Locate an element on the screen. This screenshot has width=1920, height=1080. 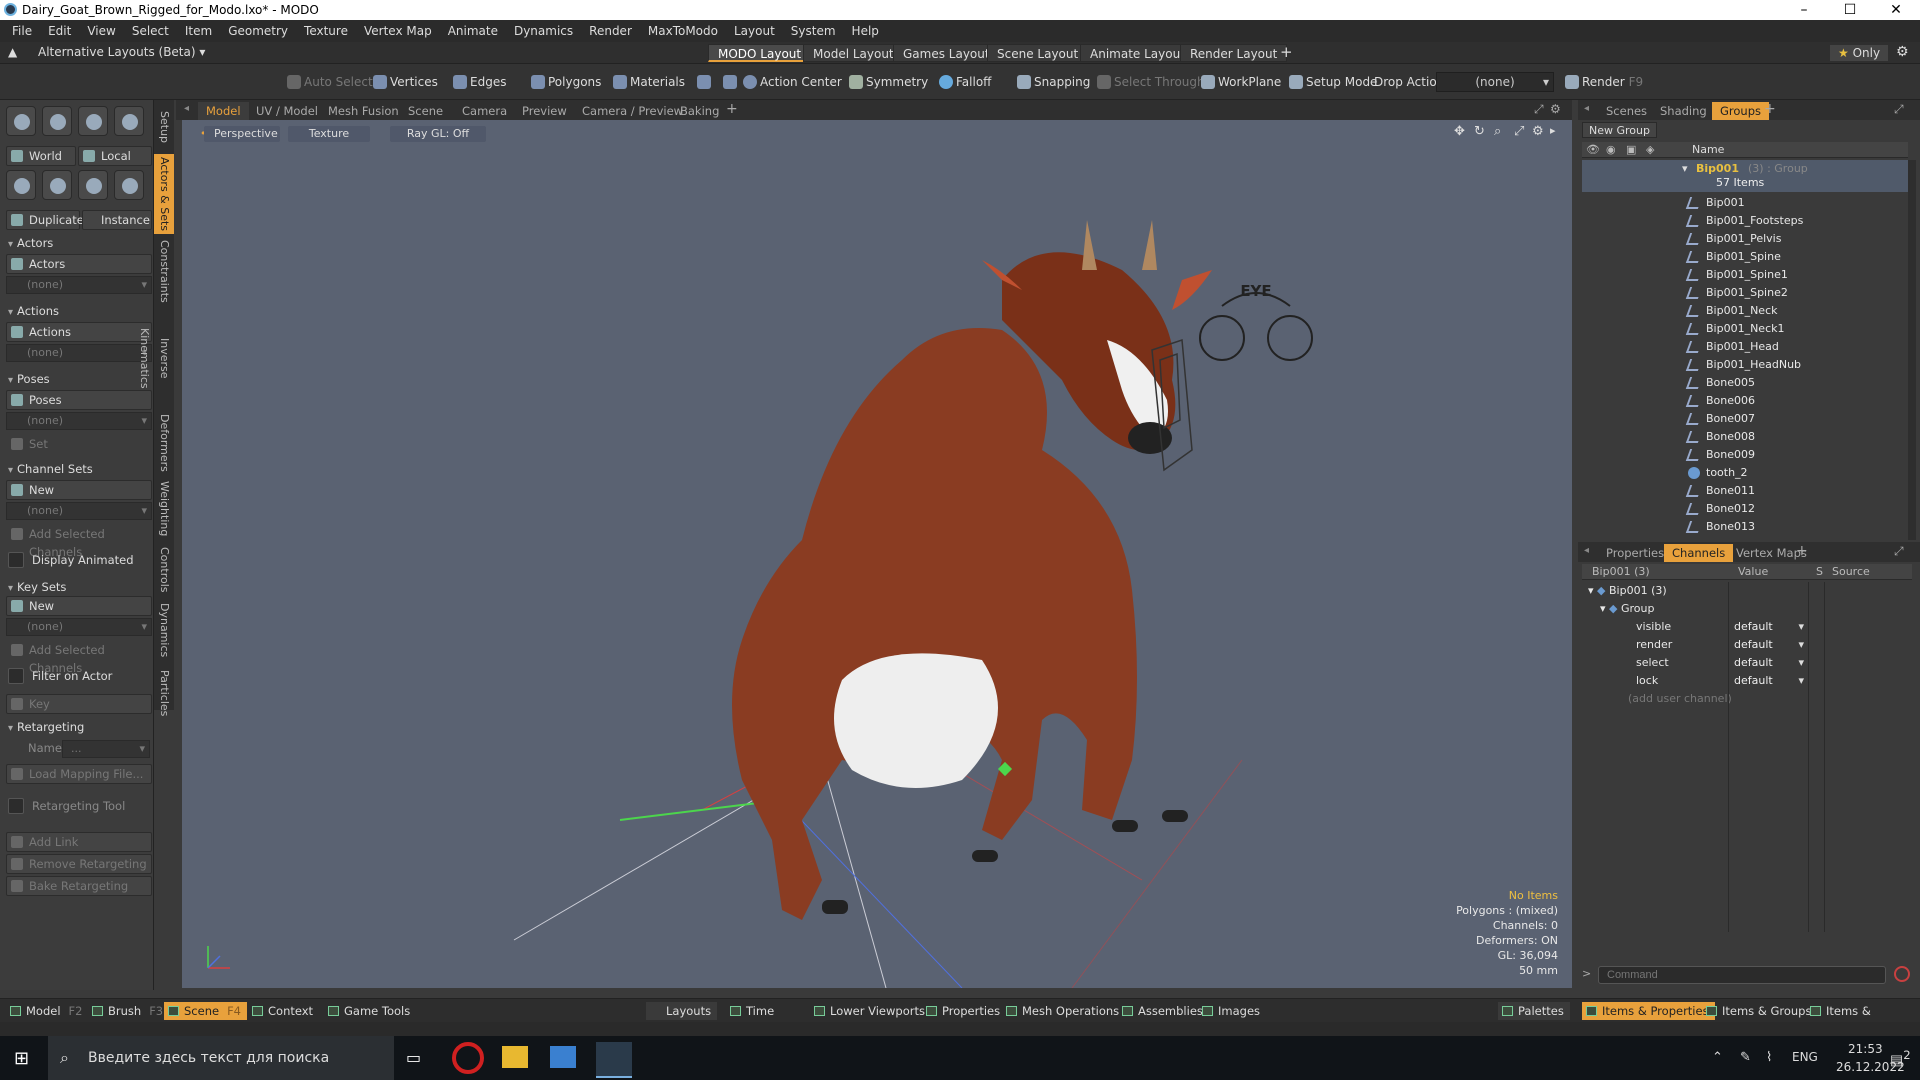
actions-section-header: Actions is located at coordinates (33, 311).